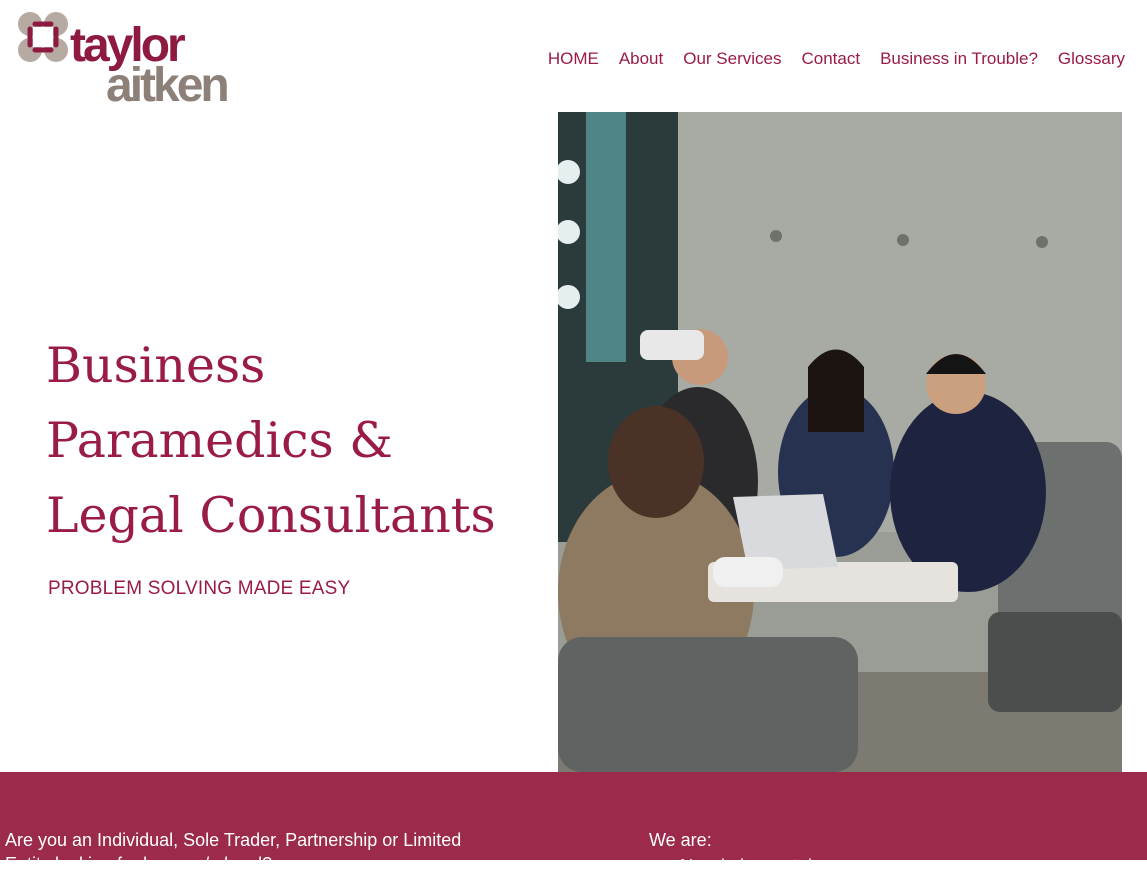 The image size is (1147, 878). I want to click on nav-item-about: About, so click(641, 59).